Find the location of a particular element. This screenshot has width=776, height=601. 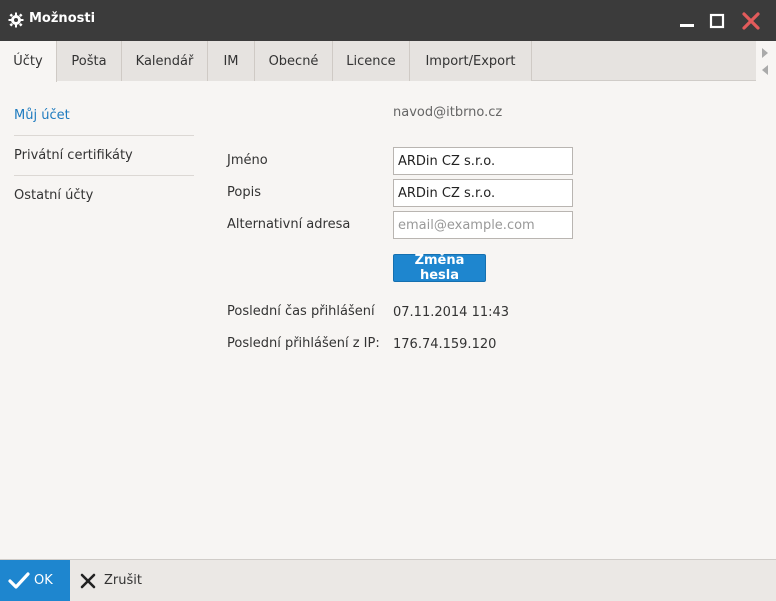

maximize-icon is located at coordinates (717, 21).